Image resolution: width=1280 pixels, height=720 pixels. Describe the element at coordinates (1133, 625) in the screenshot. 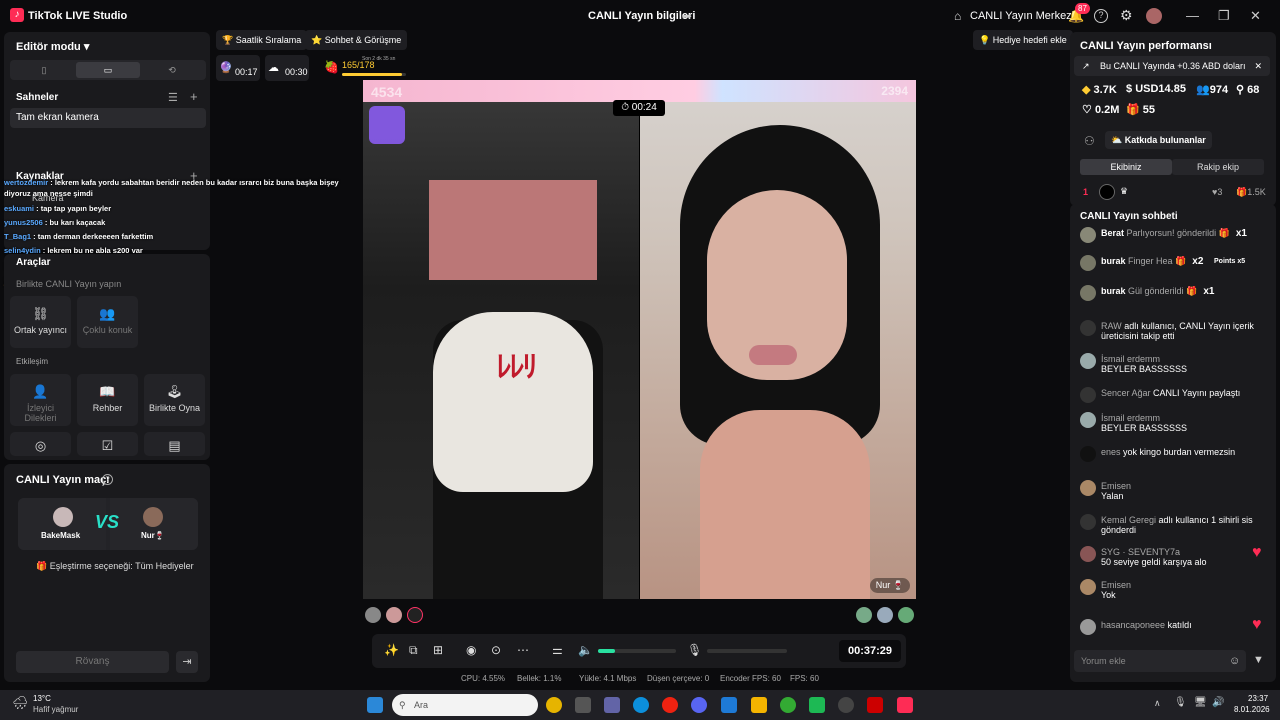

I see `chat-username: hasancaponeee` at that location.